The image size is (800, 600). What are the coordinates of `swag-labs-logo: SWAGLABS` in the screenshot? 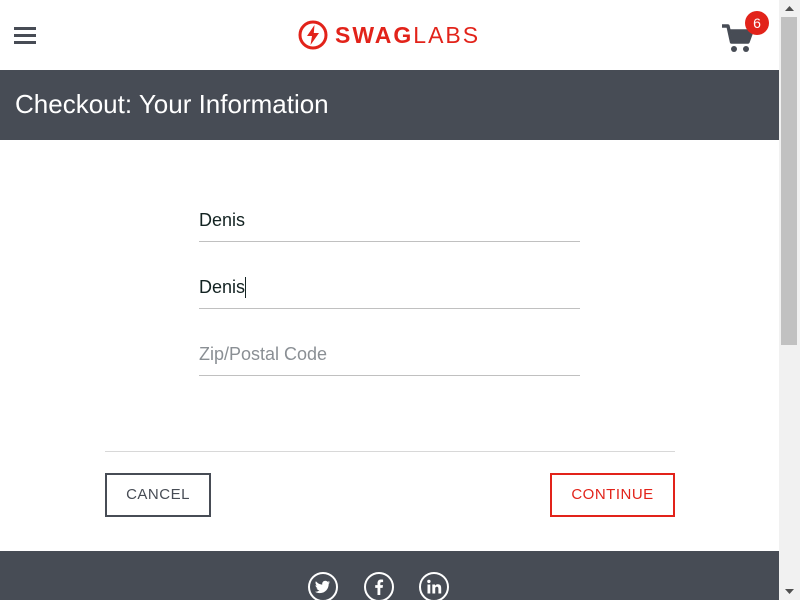 It's located at (389, 35).